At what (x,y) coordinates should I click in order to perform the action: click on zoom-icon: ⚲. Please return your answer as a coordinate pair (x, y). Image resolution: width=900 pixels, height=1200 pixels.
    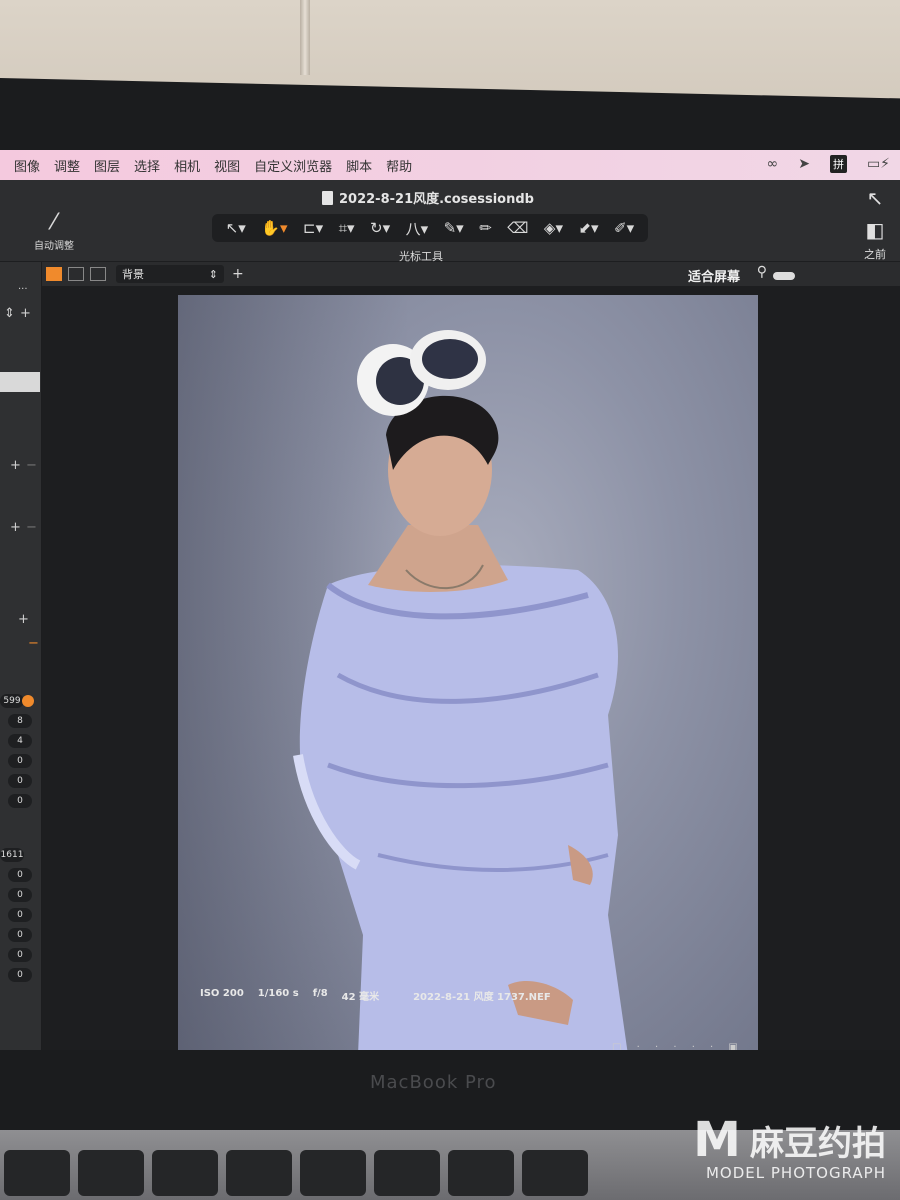
    Looking at the image, I should click on (762, 272).